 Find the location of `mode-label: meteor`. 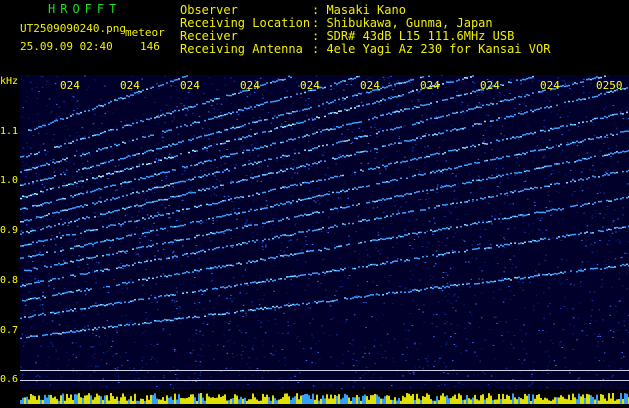

mode-label: meteor is located at coordinates (145, 32).